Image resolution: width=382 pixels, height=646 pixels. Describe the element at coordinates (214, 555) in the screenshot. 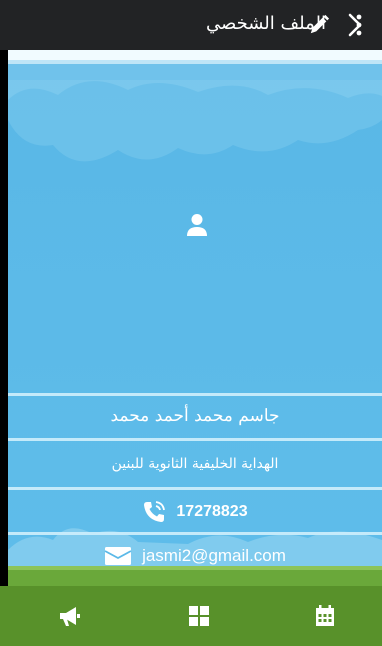

I see `email-address: jasmi2@gmail.com` at that location.